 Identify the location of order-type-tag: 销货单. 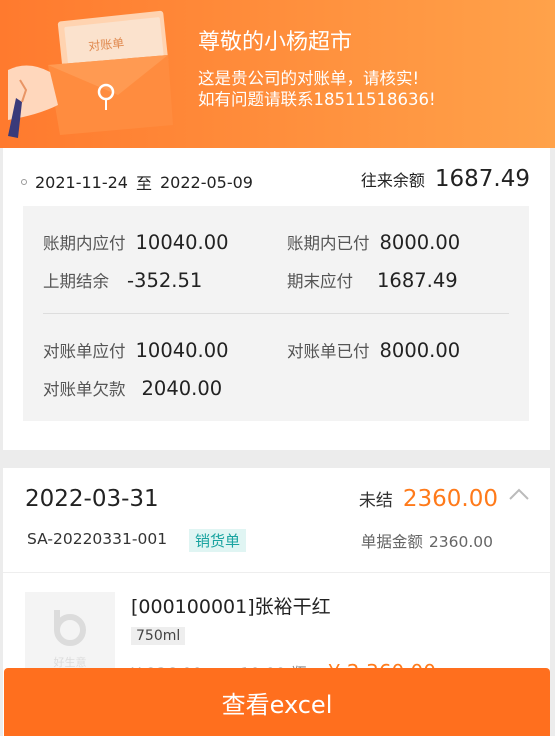
(218, 540).